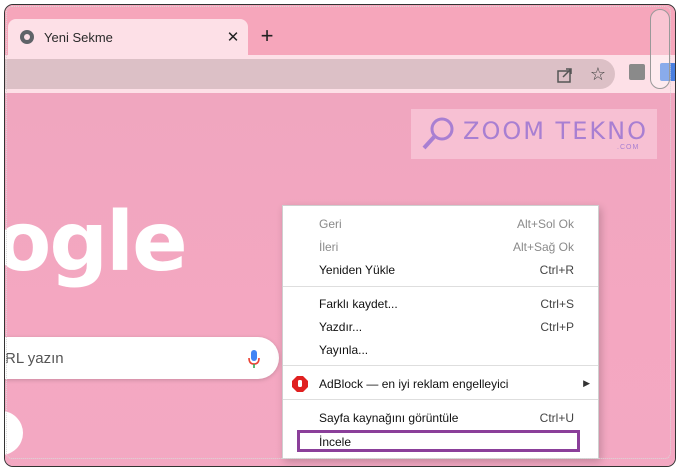 This screenshot has height=471, width=680. Describe the element at coordinates (637, 72) in the screenshot. I see `extension-icon` at that location.